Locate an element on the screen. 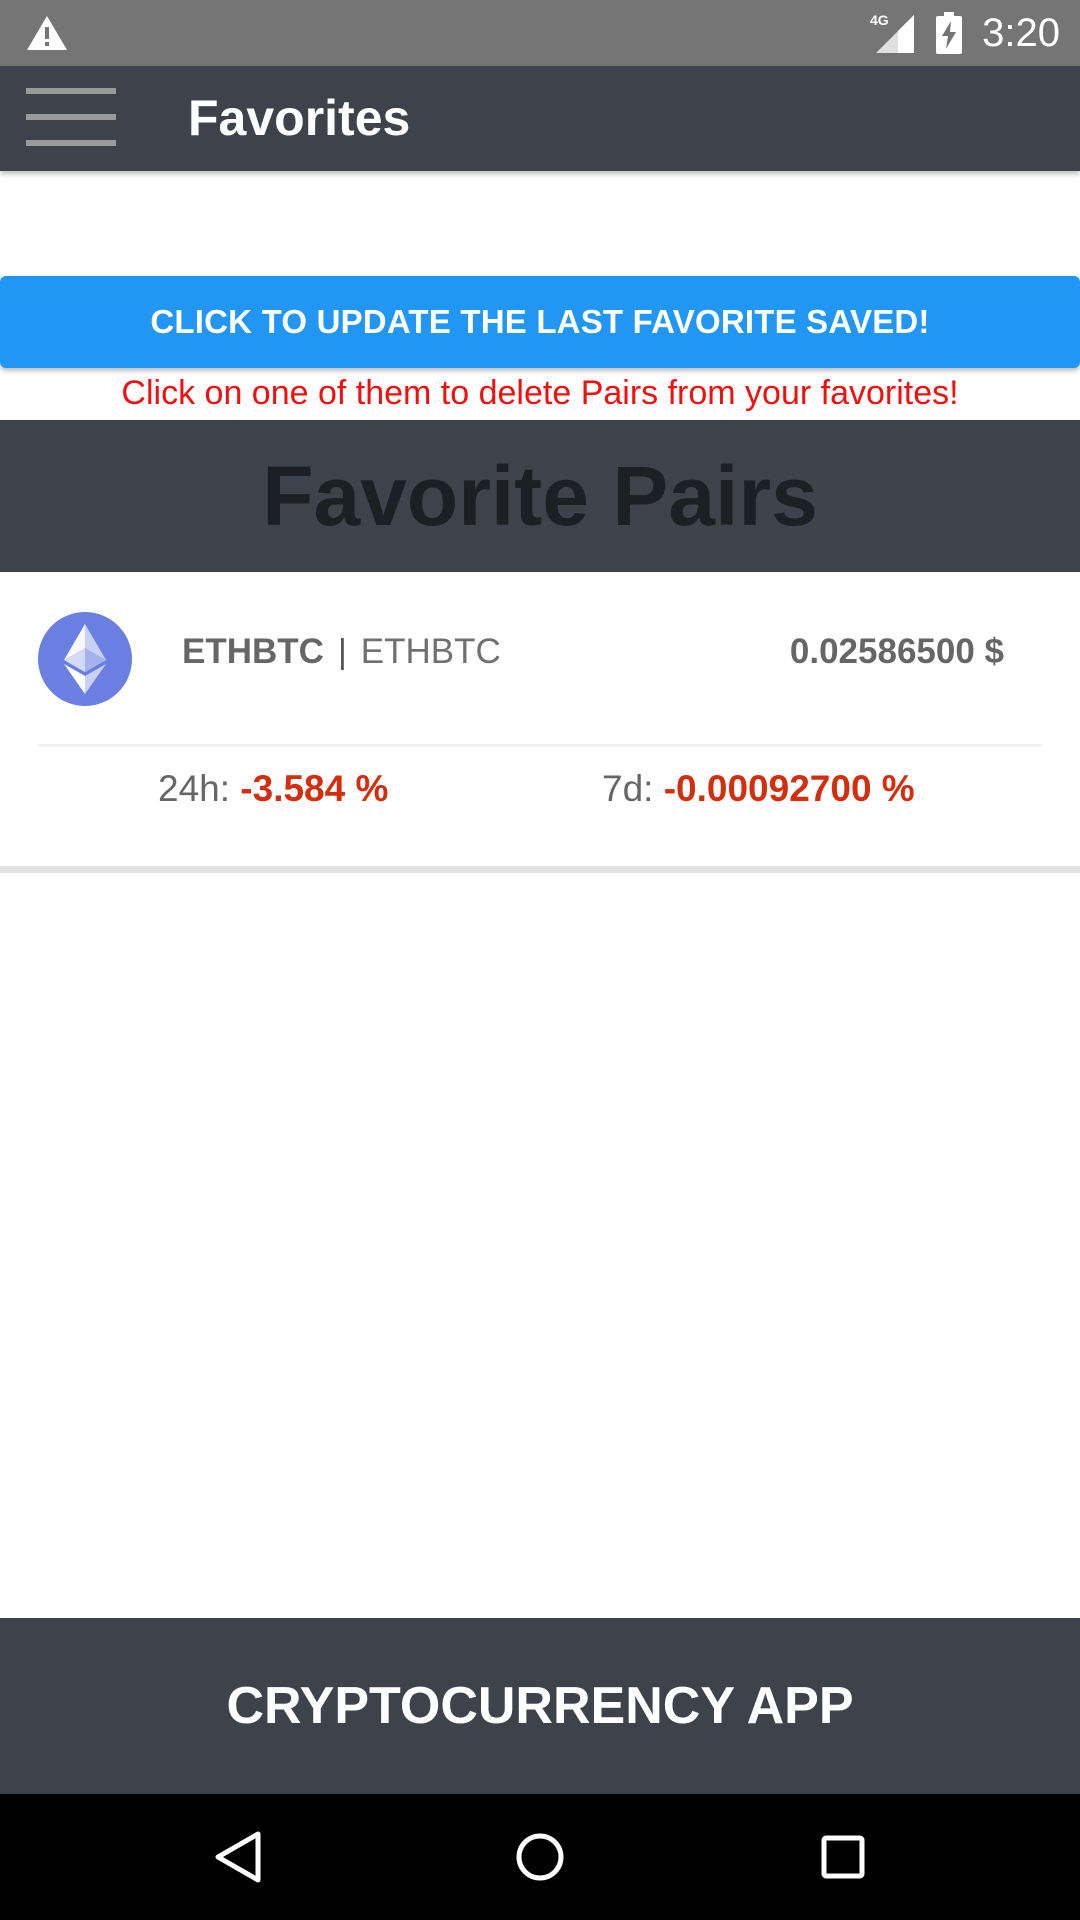 The width and height of the screenshot is (1080, 1920). change-7d: 7d: -0.00092700 % is located at coordinates (758, 789).